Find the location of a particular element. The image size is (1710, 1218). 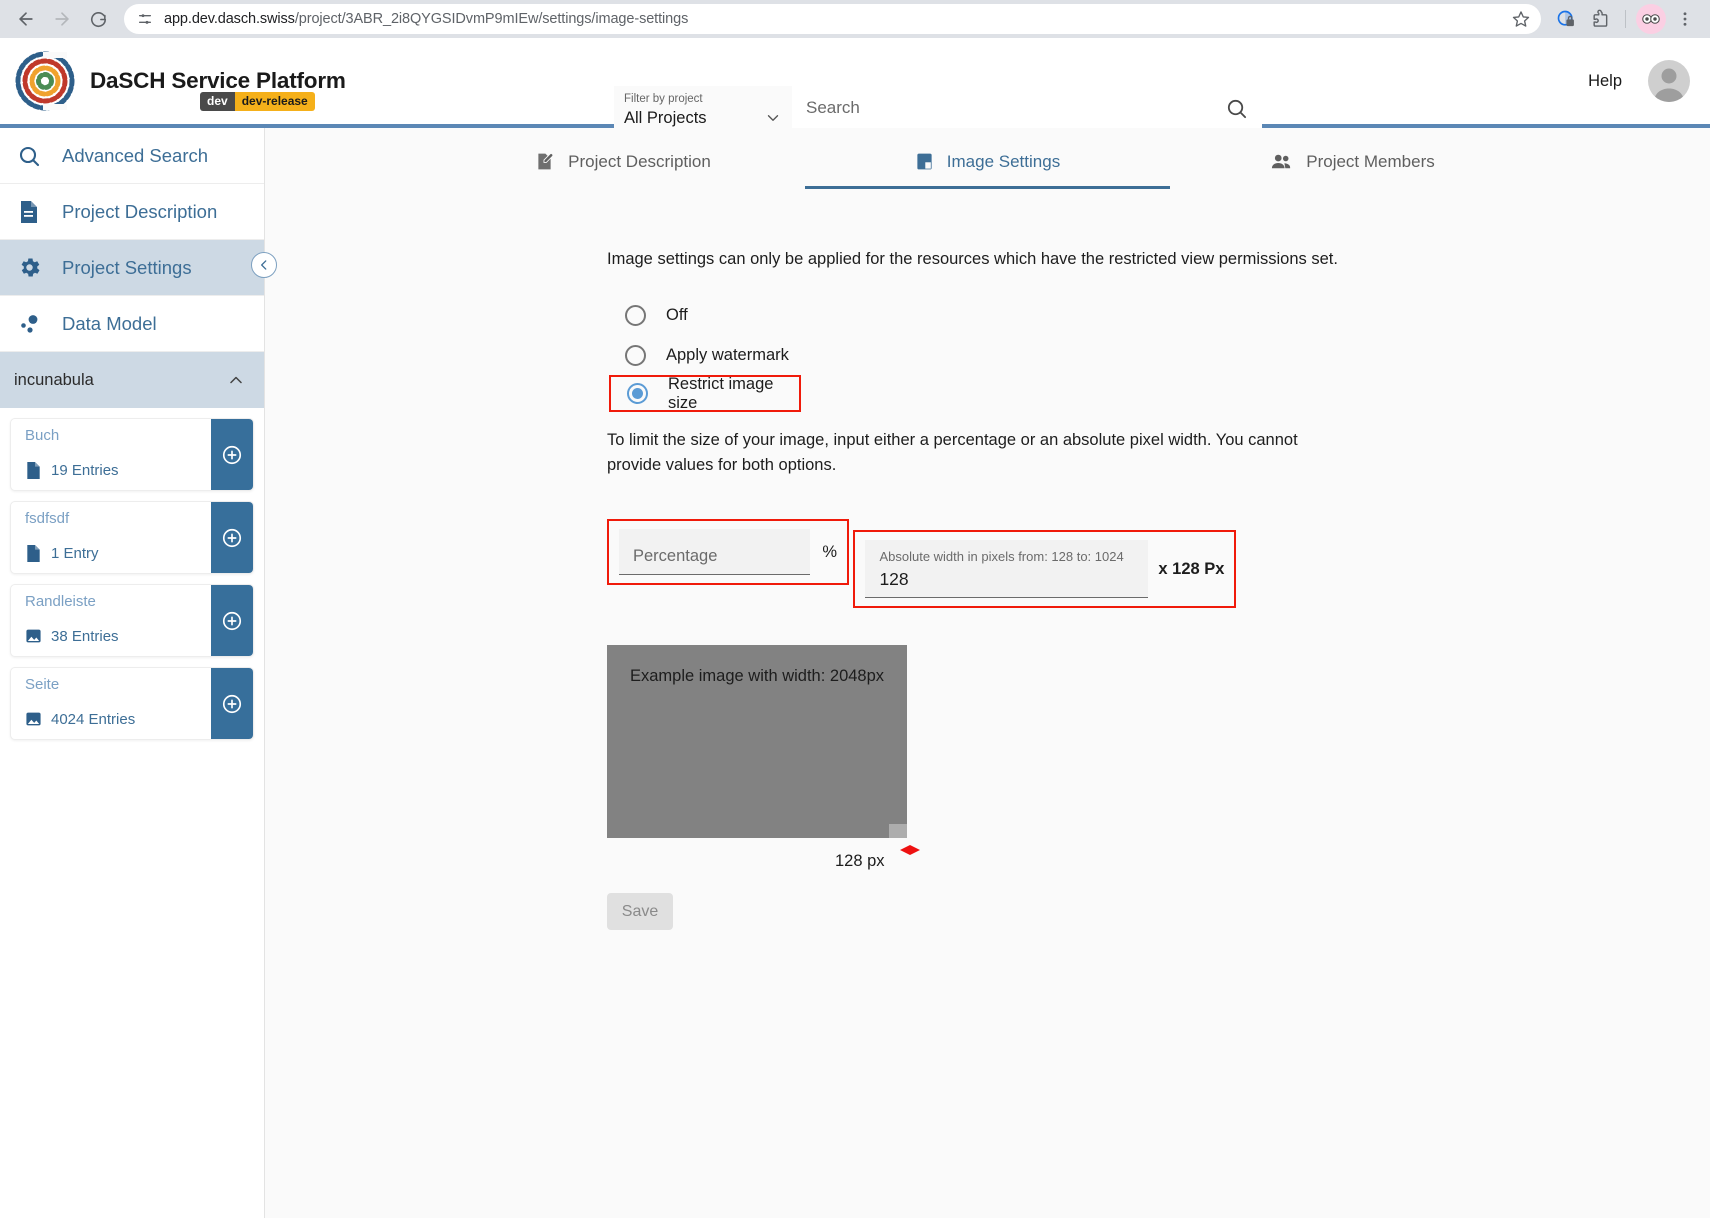

header-right: Help is located at coordinates (1639, 81).